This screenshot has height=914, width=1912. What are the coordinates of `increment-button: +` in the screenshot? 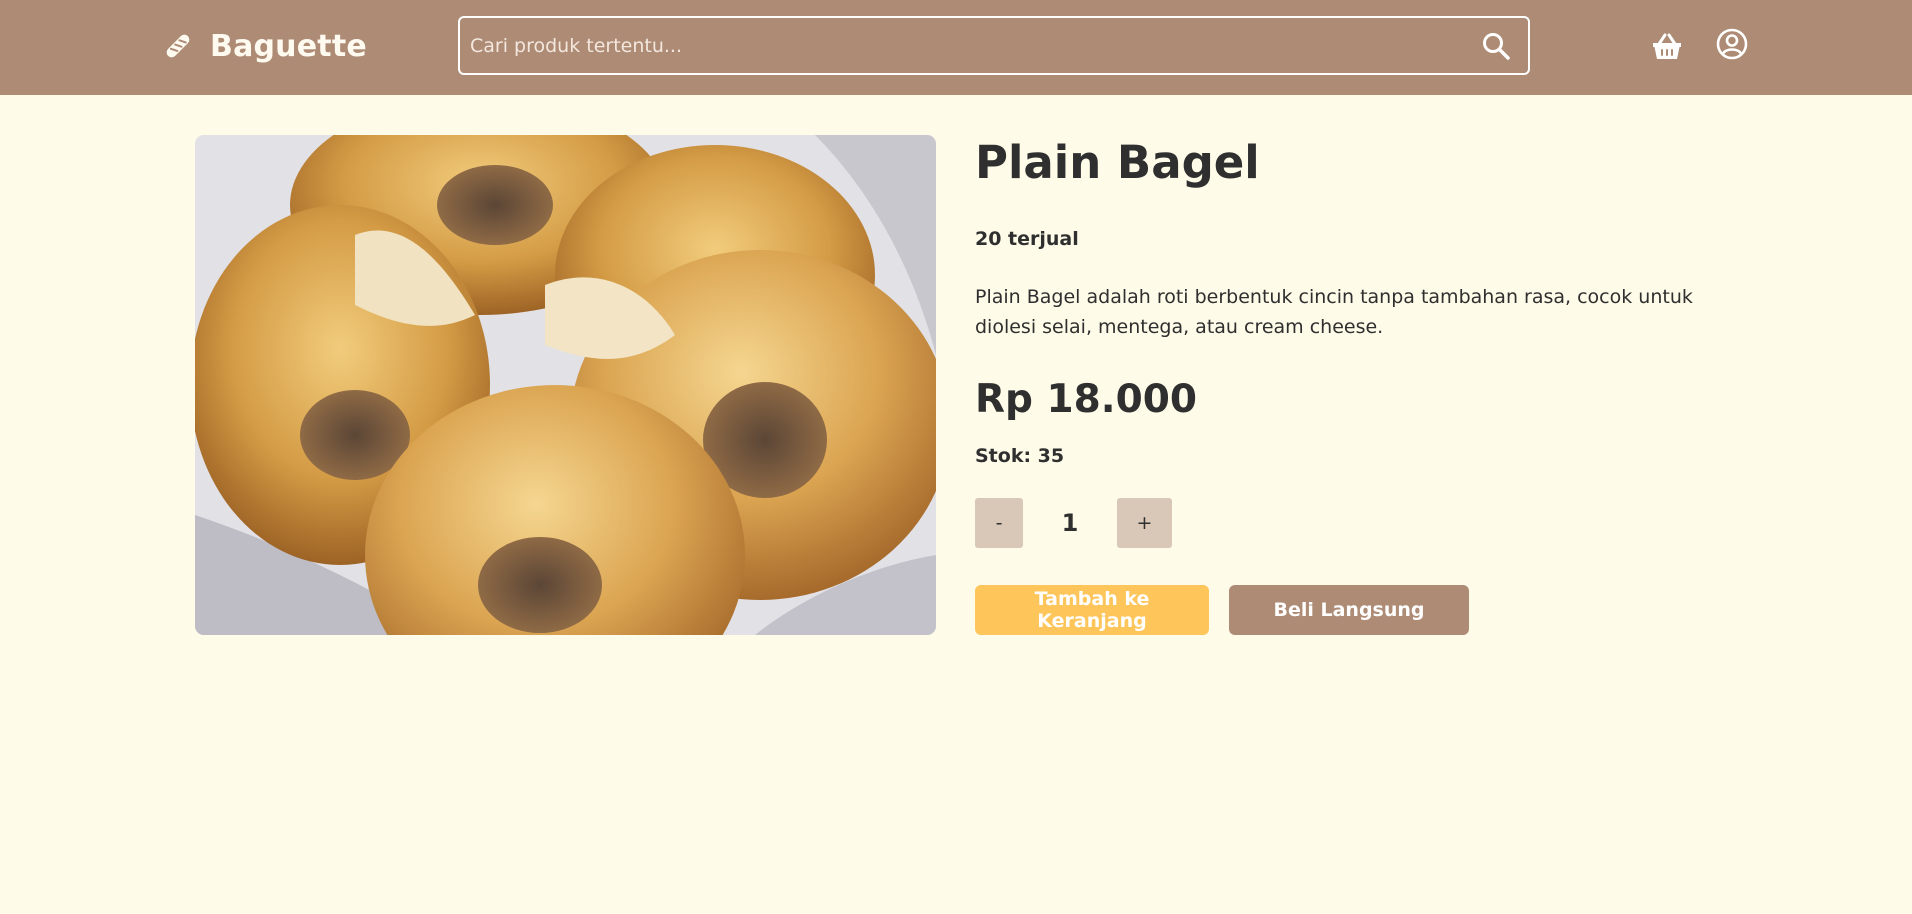 It's located at (1144, 523).